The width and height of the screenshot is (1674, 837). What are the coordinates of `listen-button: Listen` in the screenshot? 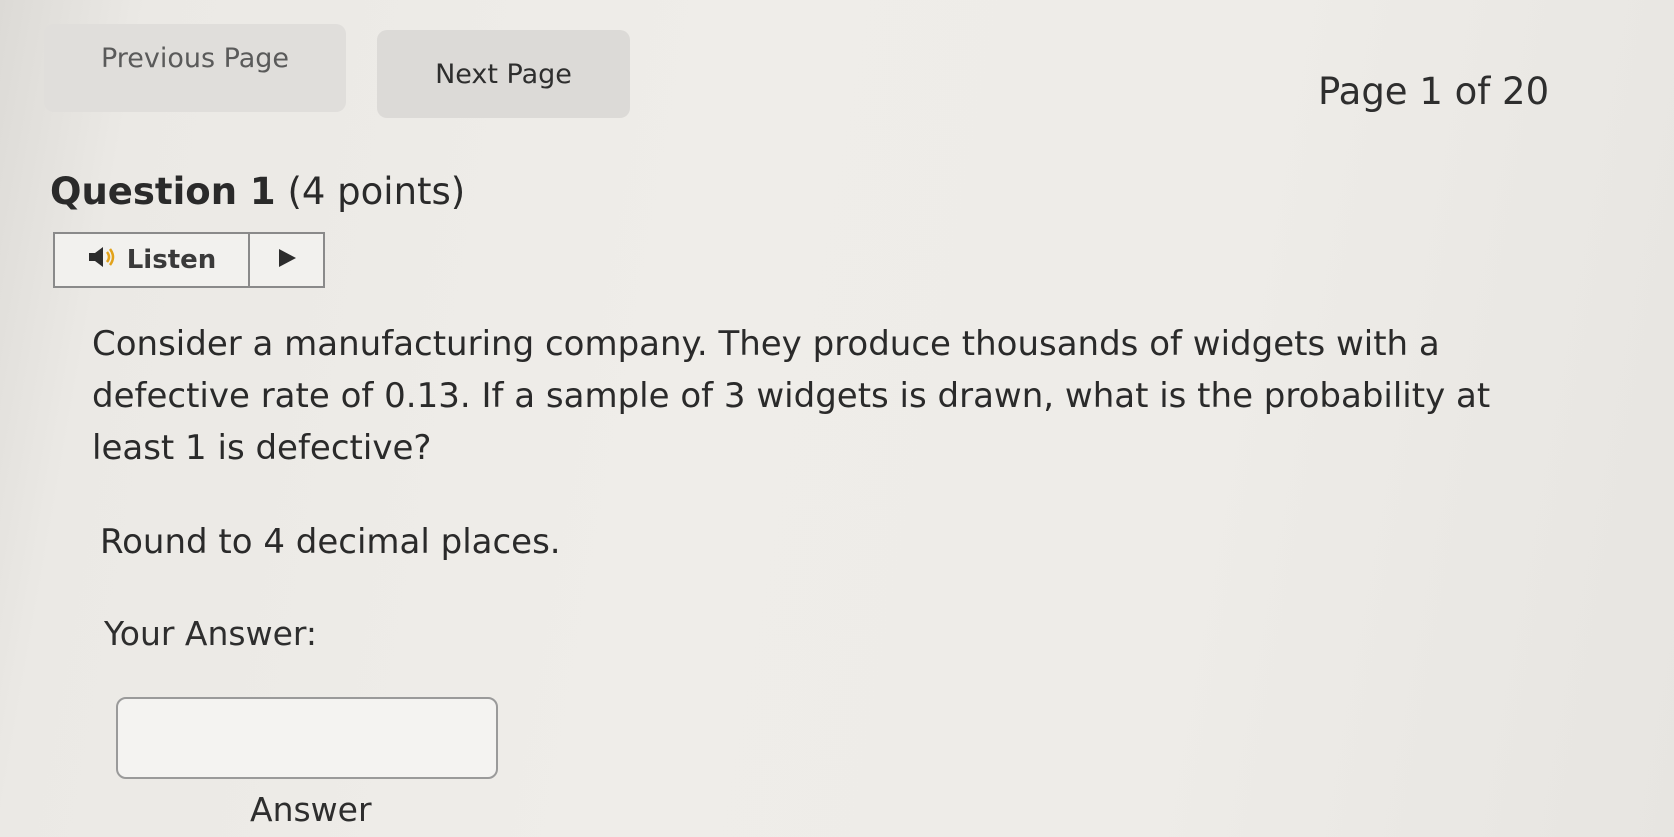 It's located at (152, 260).